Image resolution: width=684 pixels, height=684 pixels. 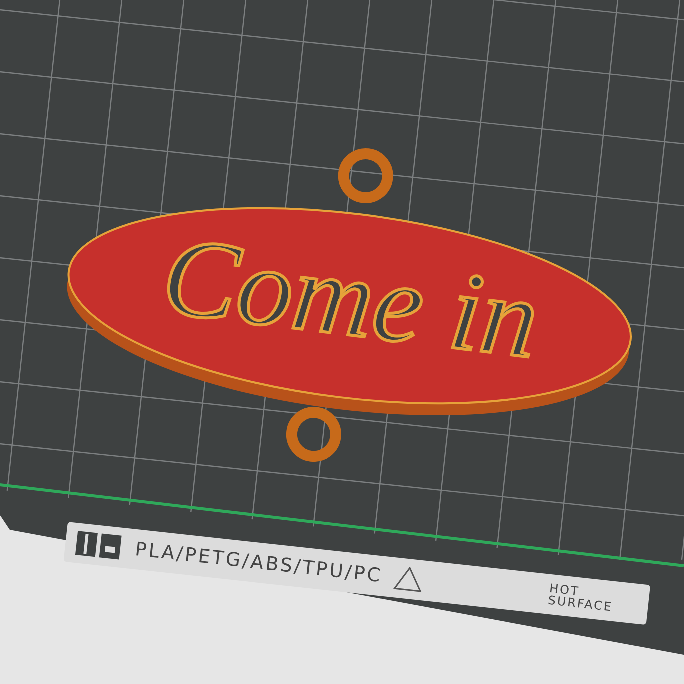 What do you see at coordinates (99, 546) in the screenshot?
I see `logo-icon` at bounding box center [99, 546].